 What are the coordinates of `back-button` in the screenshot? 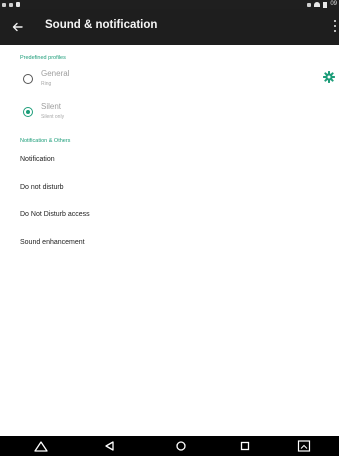 It's located at (18, 27).